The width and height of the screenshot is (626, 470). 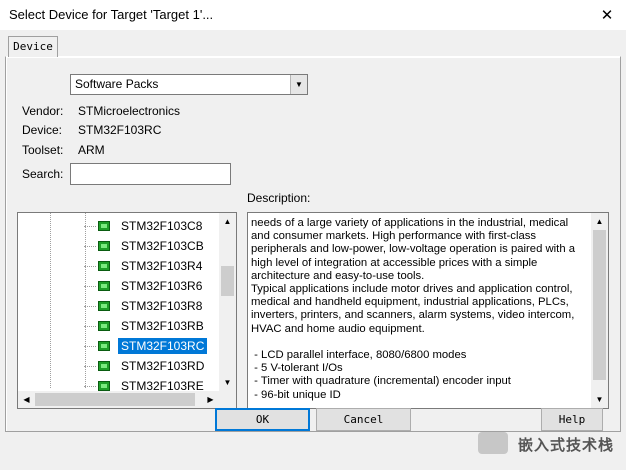 I want to click on device-value: STM32F103RC, so click(x=120, y=130).